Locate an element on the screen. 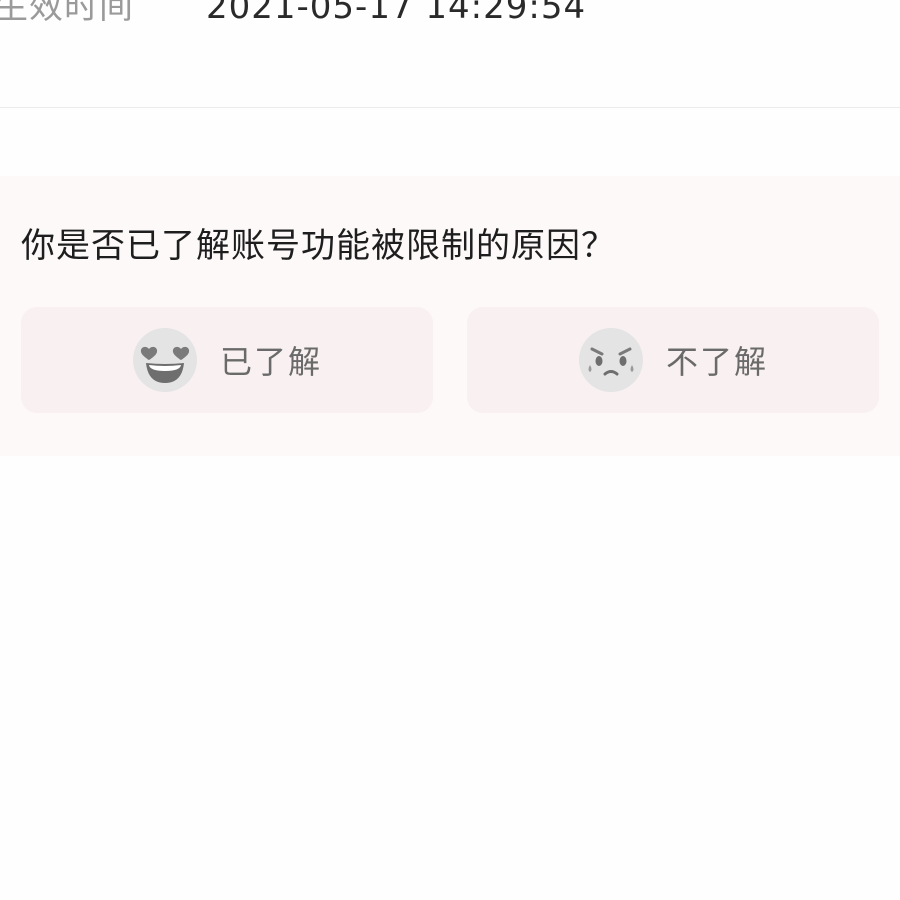  understood-label: 已了解 is located at coordinates (270, 362).